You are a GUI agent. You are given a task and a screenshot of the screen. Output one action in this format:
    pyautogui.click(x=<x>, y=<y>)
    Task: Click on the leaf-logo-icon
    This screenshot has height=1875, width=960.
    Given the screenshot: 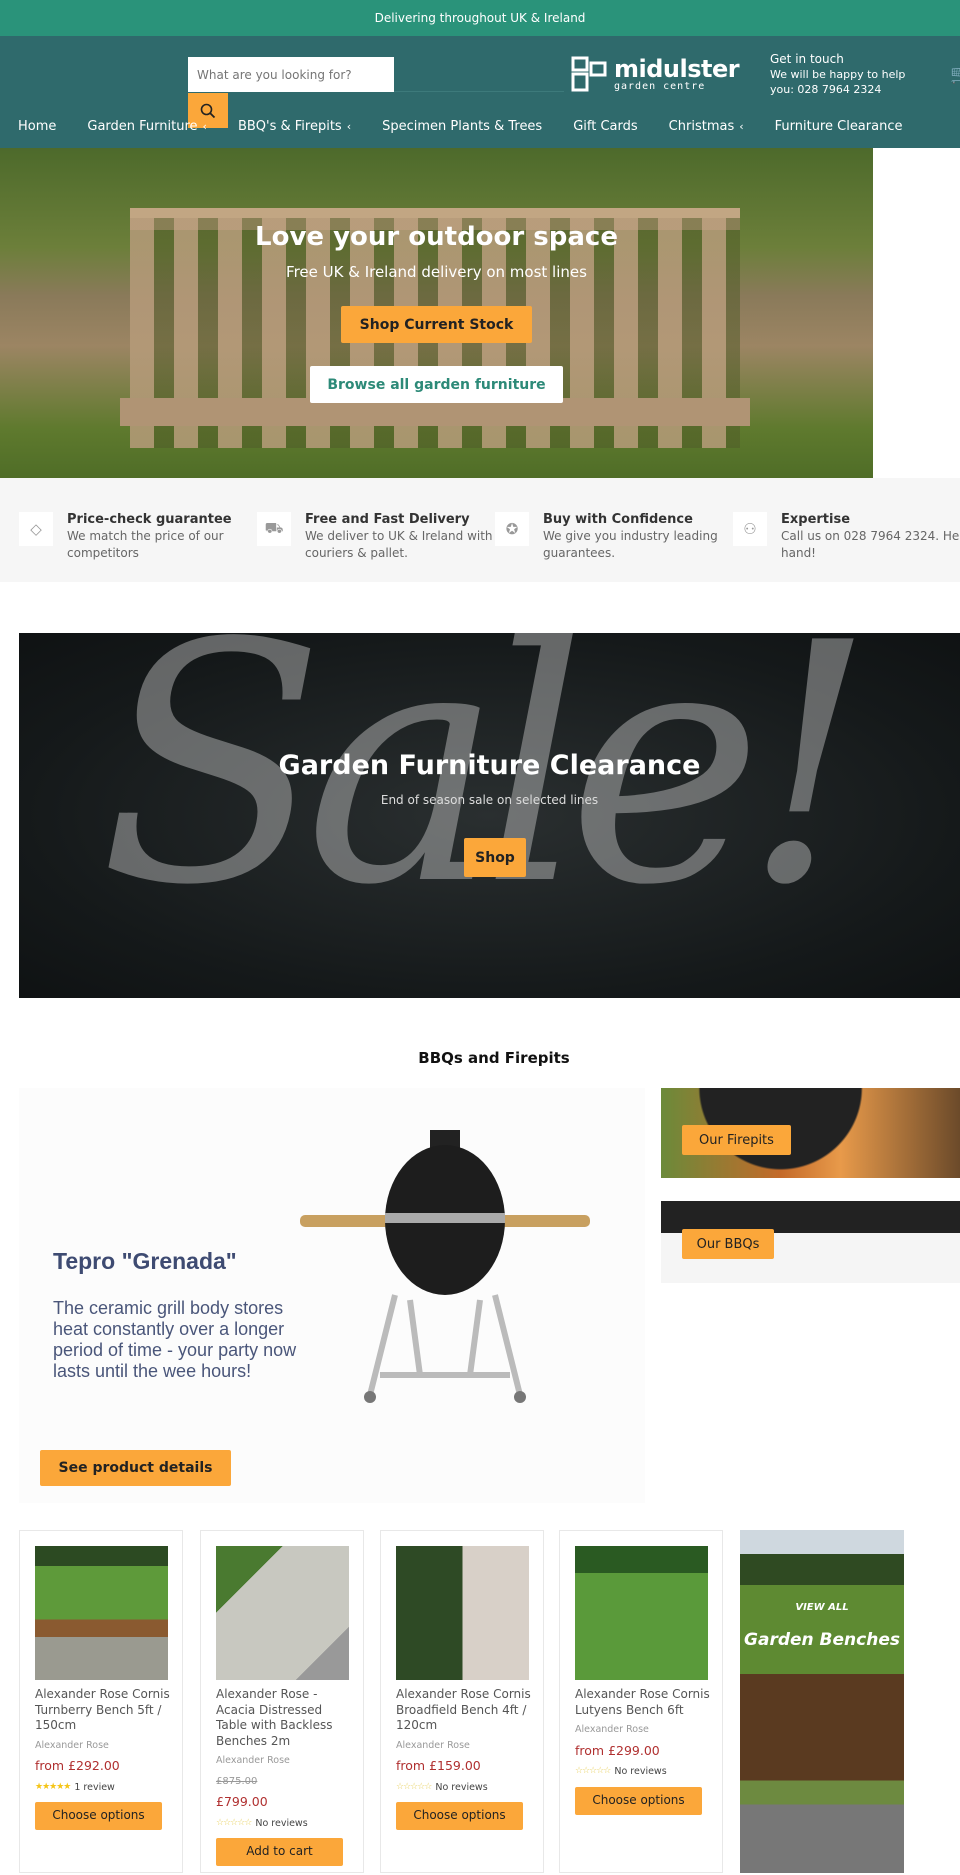 What is the action you would take?
    pyautogui.click(x=589, y=74)
    